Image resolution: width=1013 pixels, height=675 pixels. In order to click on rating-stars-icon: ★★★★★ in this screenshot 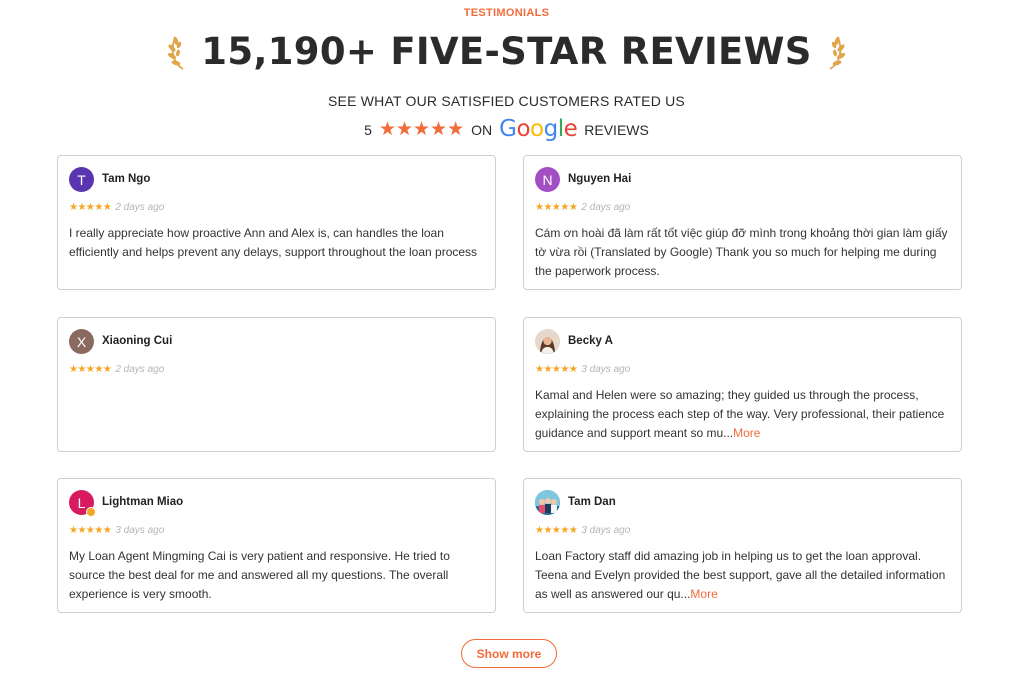, I will do `click(421, 129)`.